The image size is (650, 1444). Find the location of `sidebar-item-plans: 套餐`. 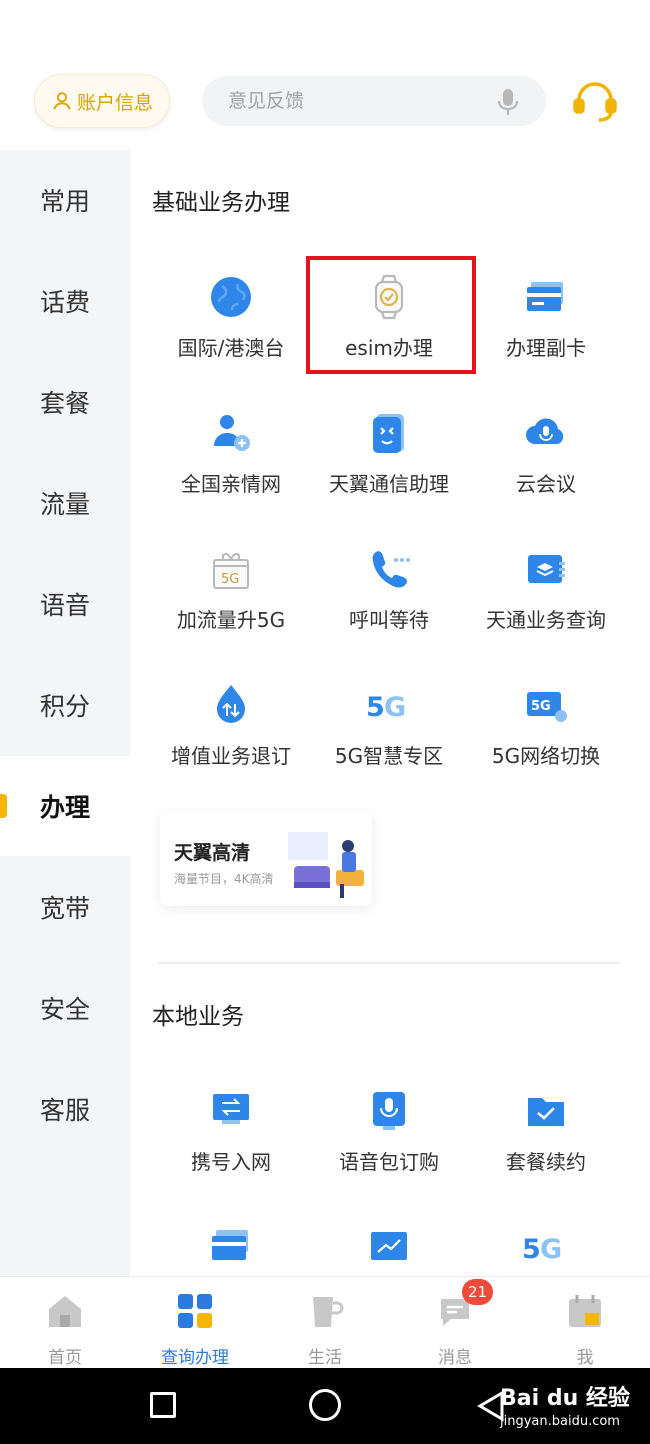

sidebar-item-plans: 套餐 is located at coordinates (65, 402).